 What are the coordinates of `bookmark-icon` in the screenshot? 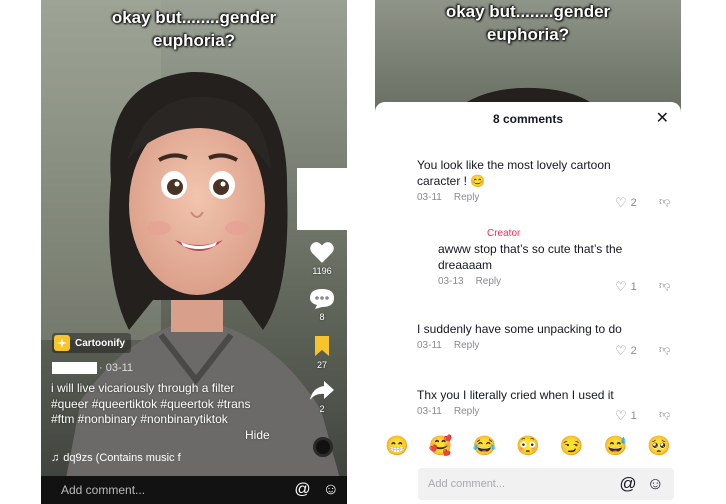 It's located at (322, 346).